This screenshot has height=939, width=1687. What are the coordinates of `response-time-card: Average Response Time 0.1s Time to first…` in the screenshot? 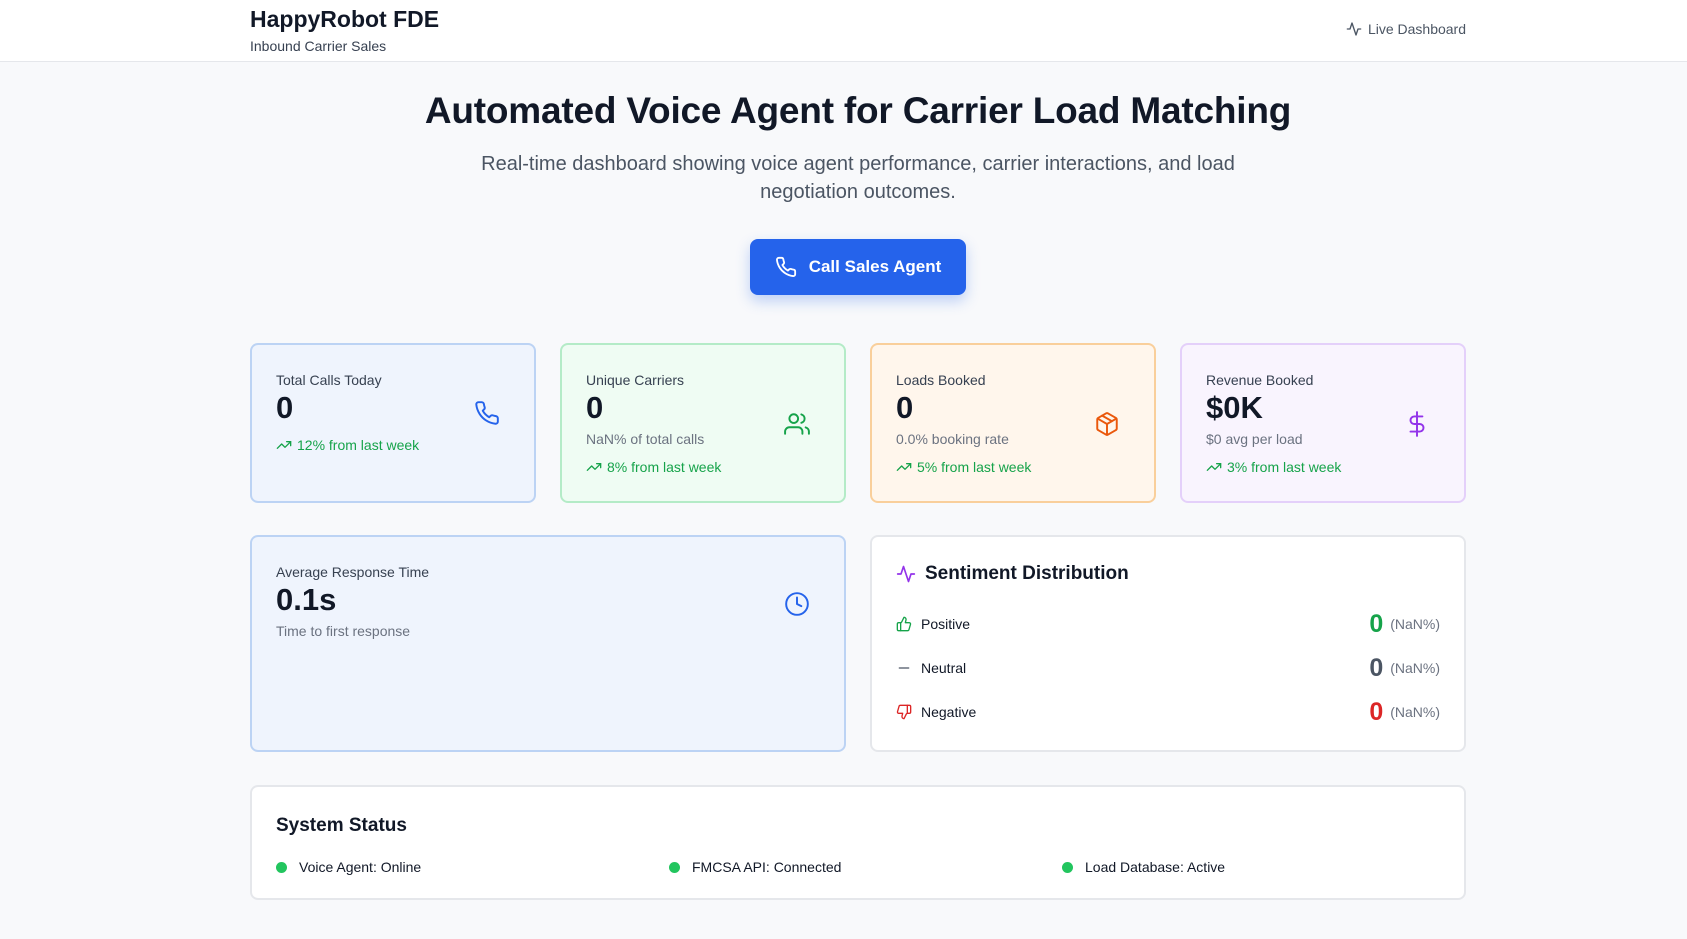 It's located at (548, 643).